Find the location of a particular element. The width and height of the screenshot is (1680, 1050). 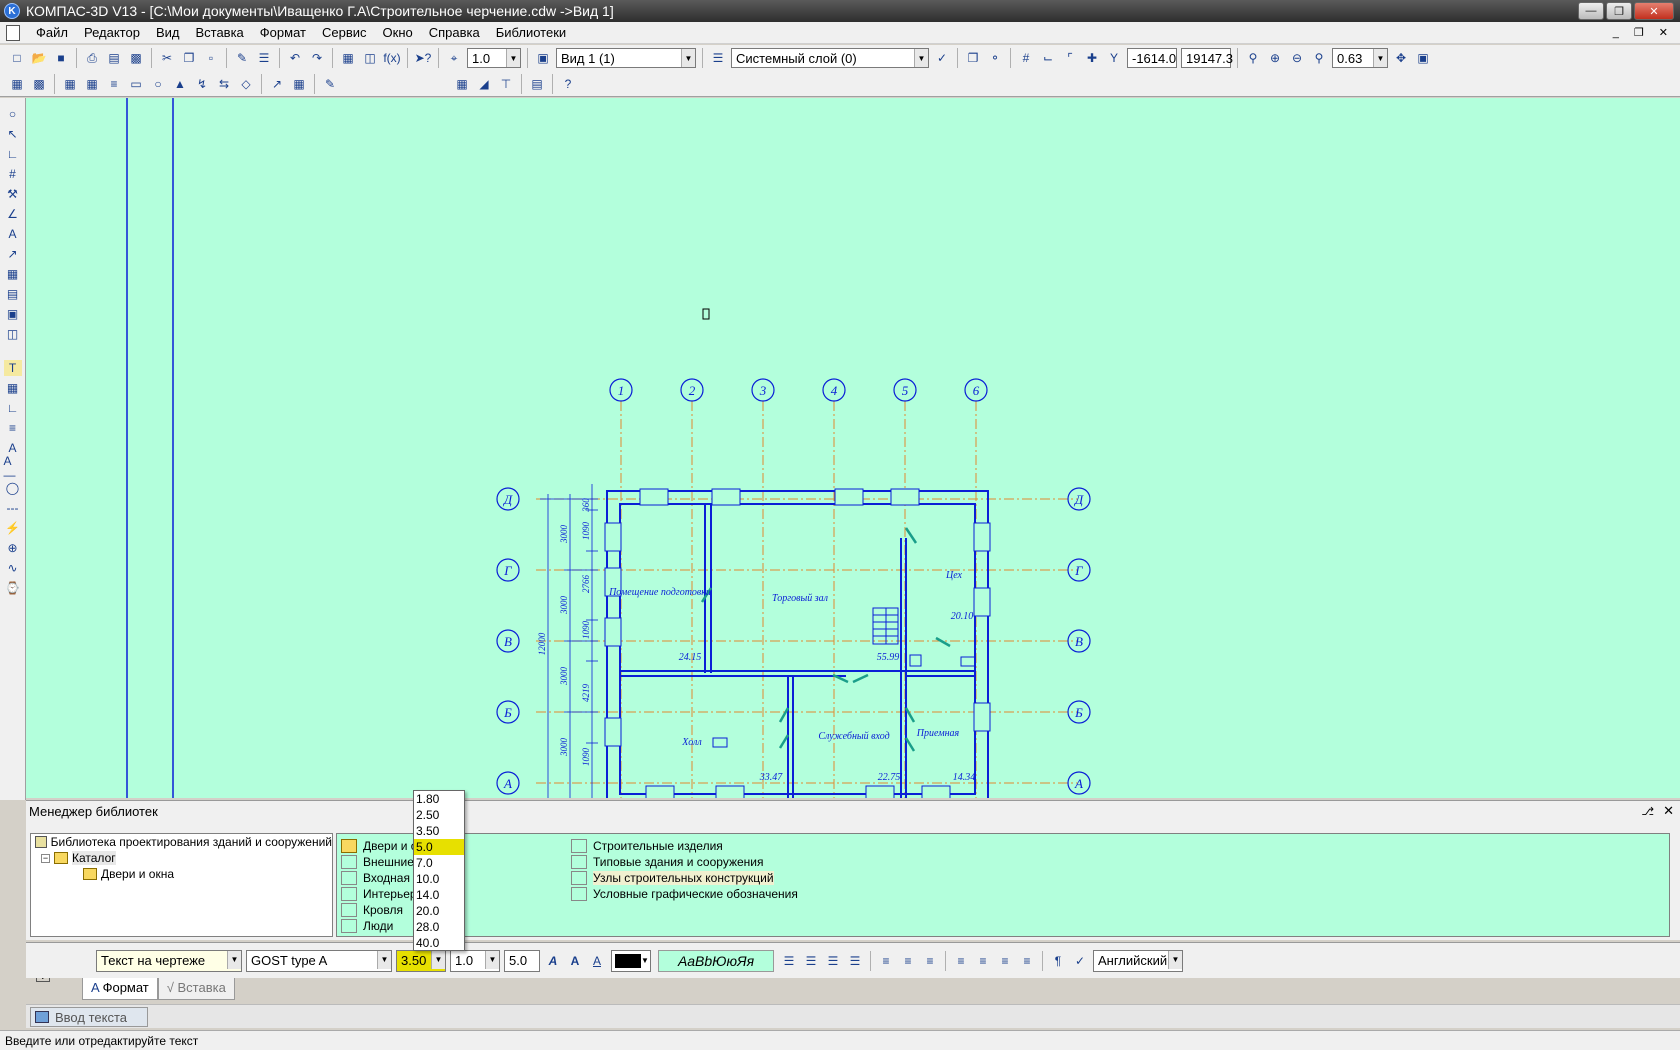

position-icon: ≡ is located at coordinates (13, 428).